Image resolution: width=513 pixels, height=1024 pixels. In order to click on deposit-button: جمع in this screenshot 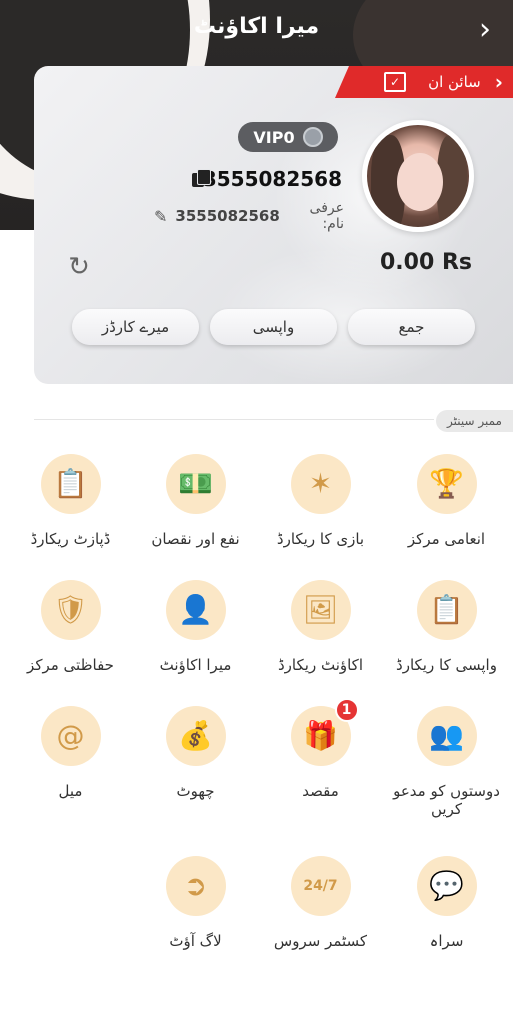, I will do `click(411, 327)`.